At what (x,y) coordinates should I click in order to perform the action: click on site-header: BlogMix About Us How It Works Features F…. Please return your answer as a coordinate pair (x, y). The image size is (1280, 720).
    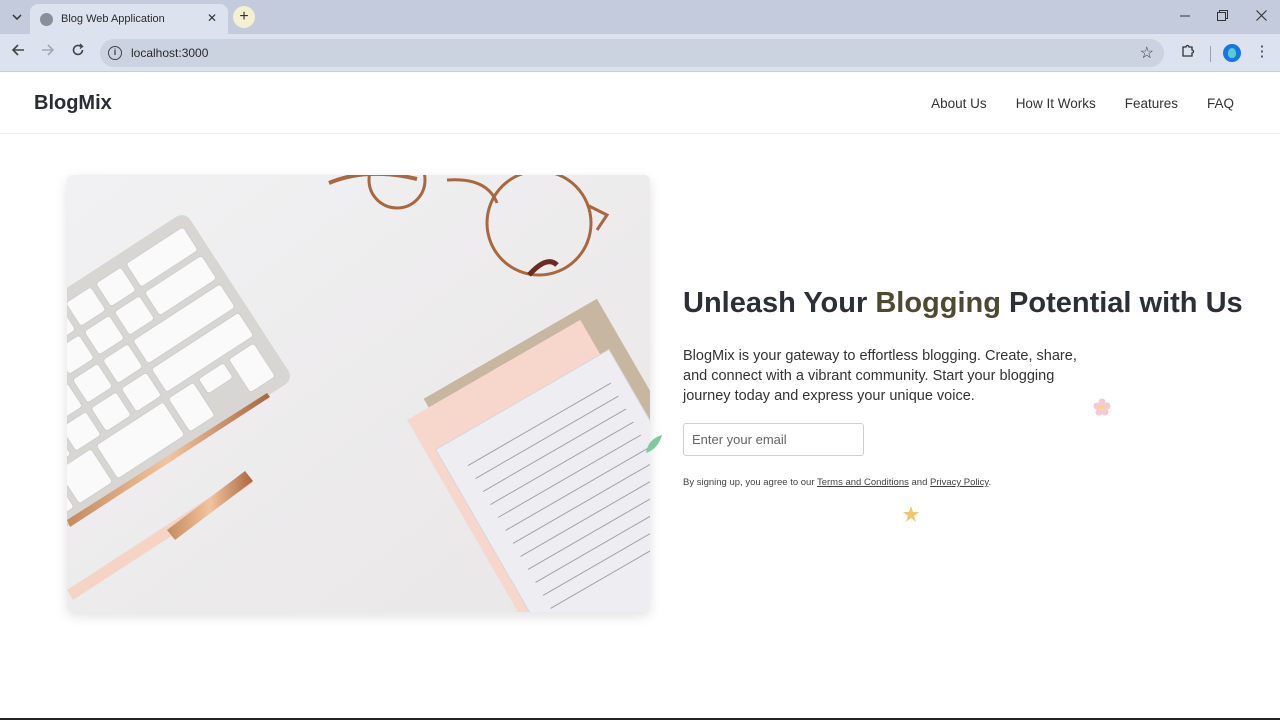
    Looking at the image, I should click on (640, 103).